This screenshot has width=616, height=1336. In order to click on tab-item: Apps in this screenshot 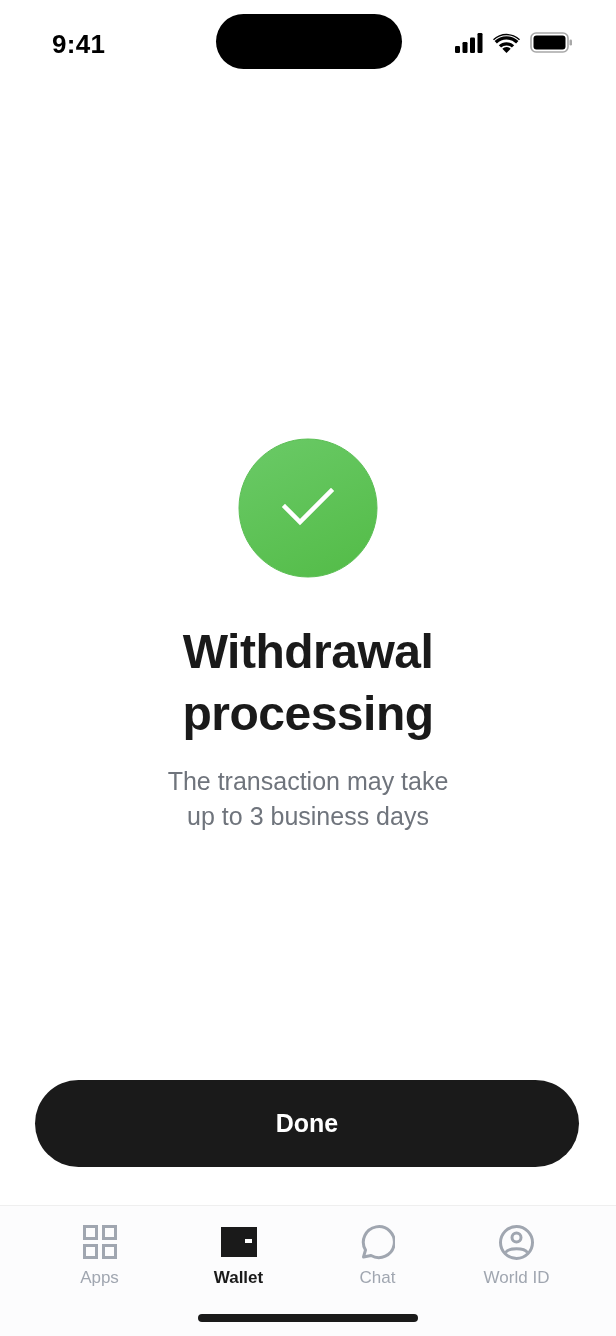, I will do `click(99, 1256)`.